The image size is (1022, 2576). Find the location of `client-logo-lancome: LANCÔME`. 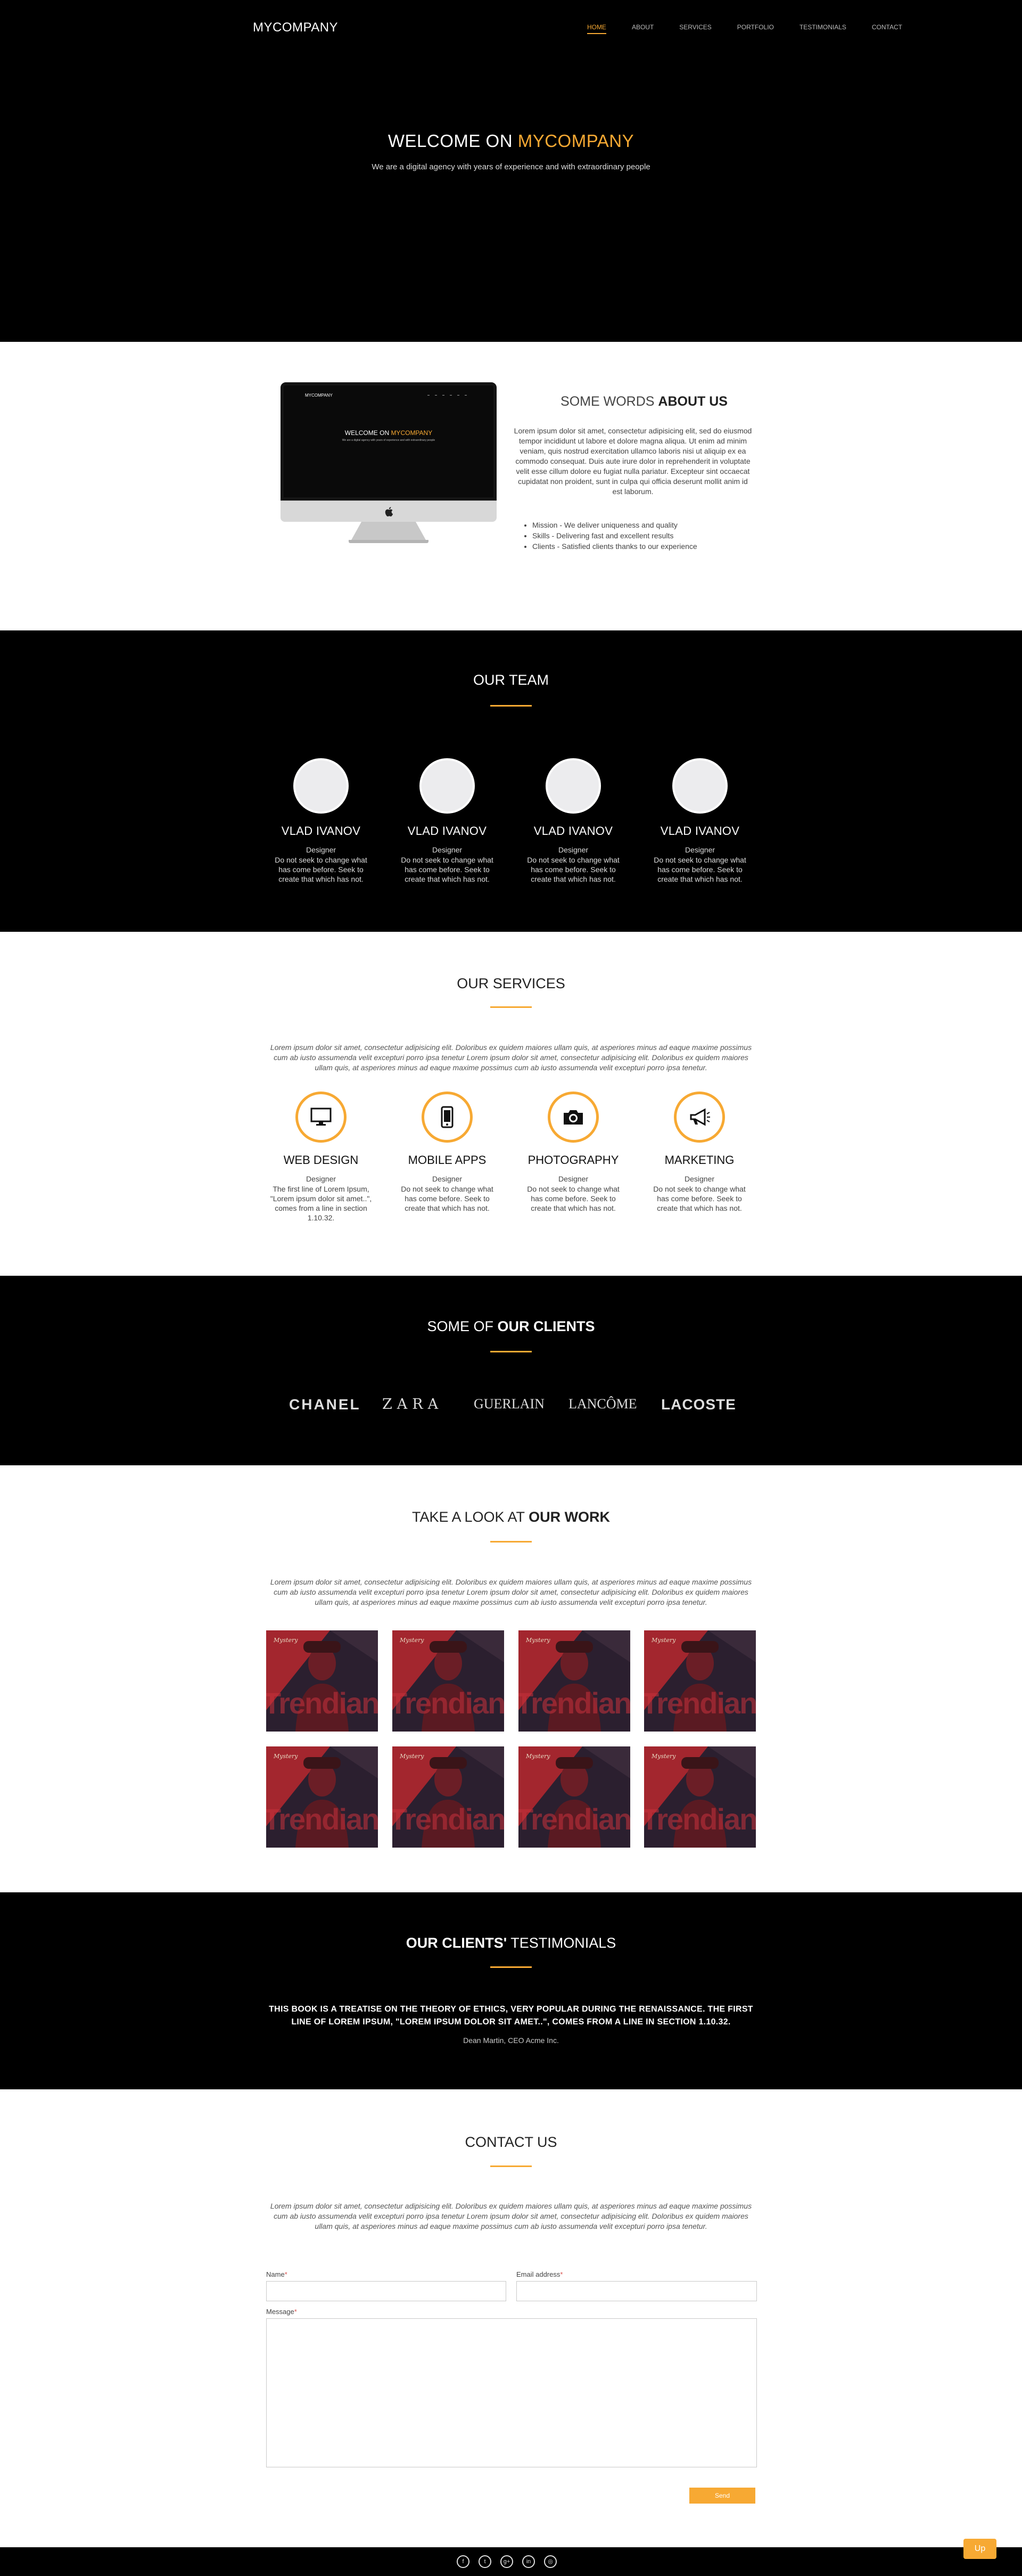

client-logo-lancome: LANCÔME is located at coordinates (602, 1404).